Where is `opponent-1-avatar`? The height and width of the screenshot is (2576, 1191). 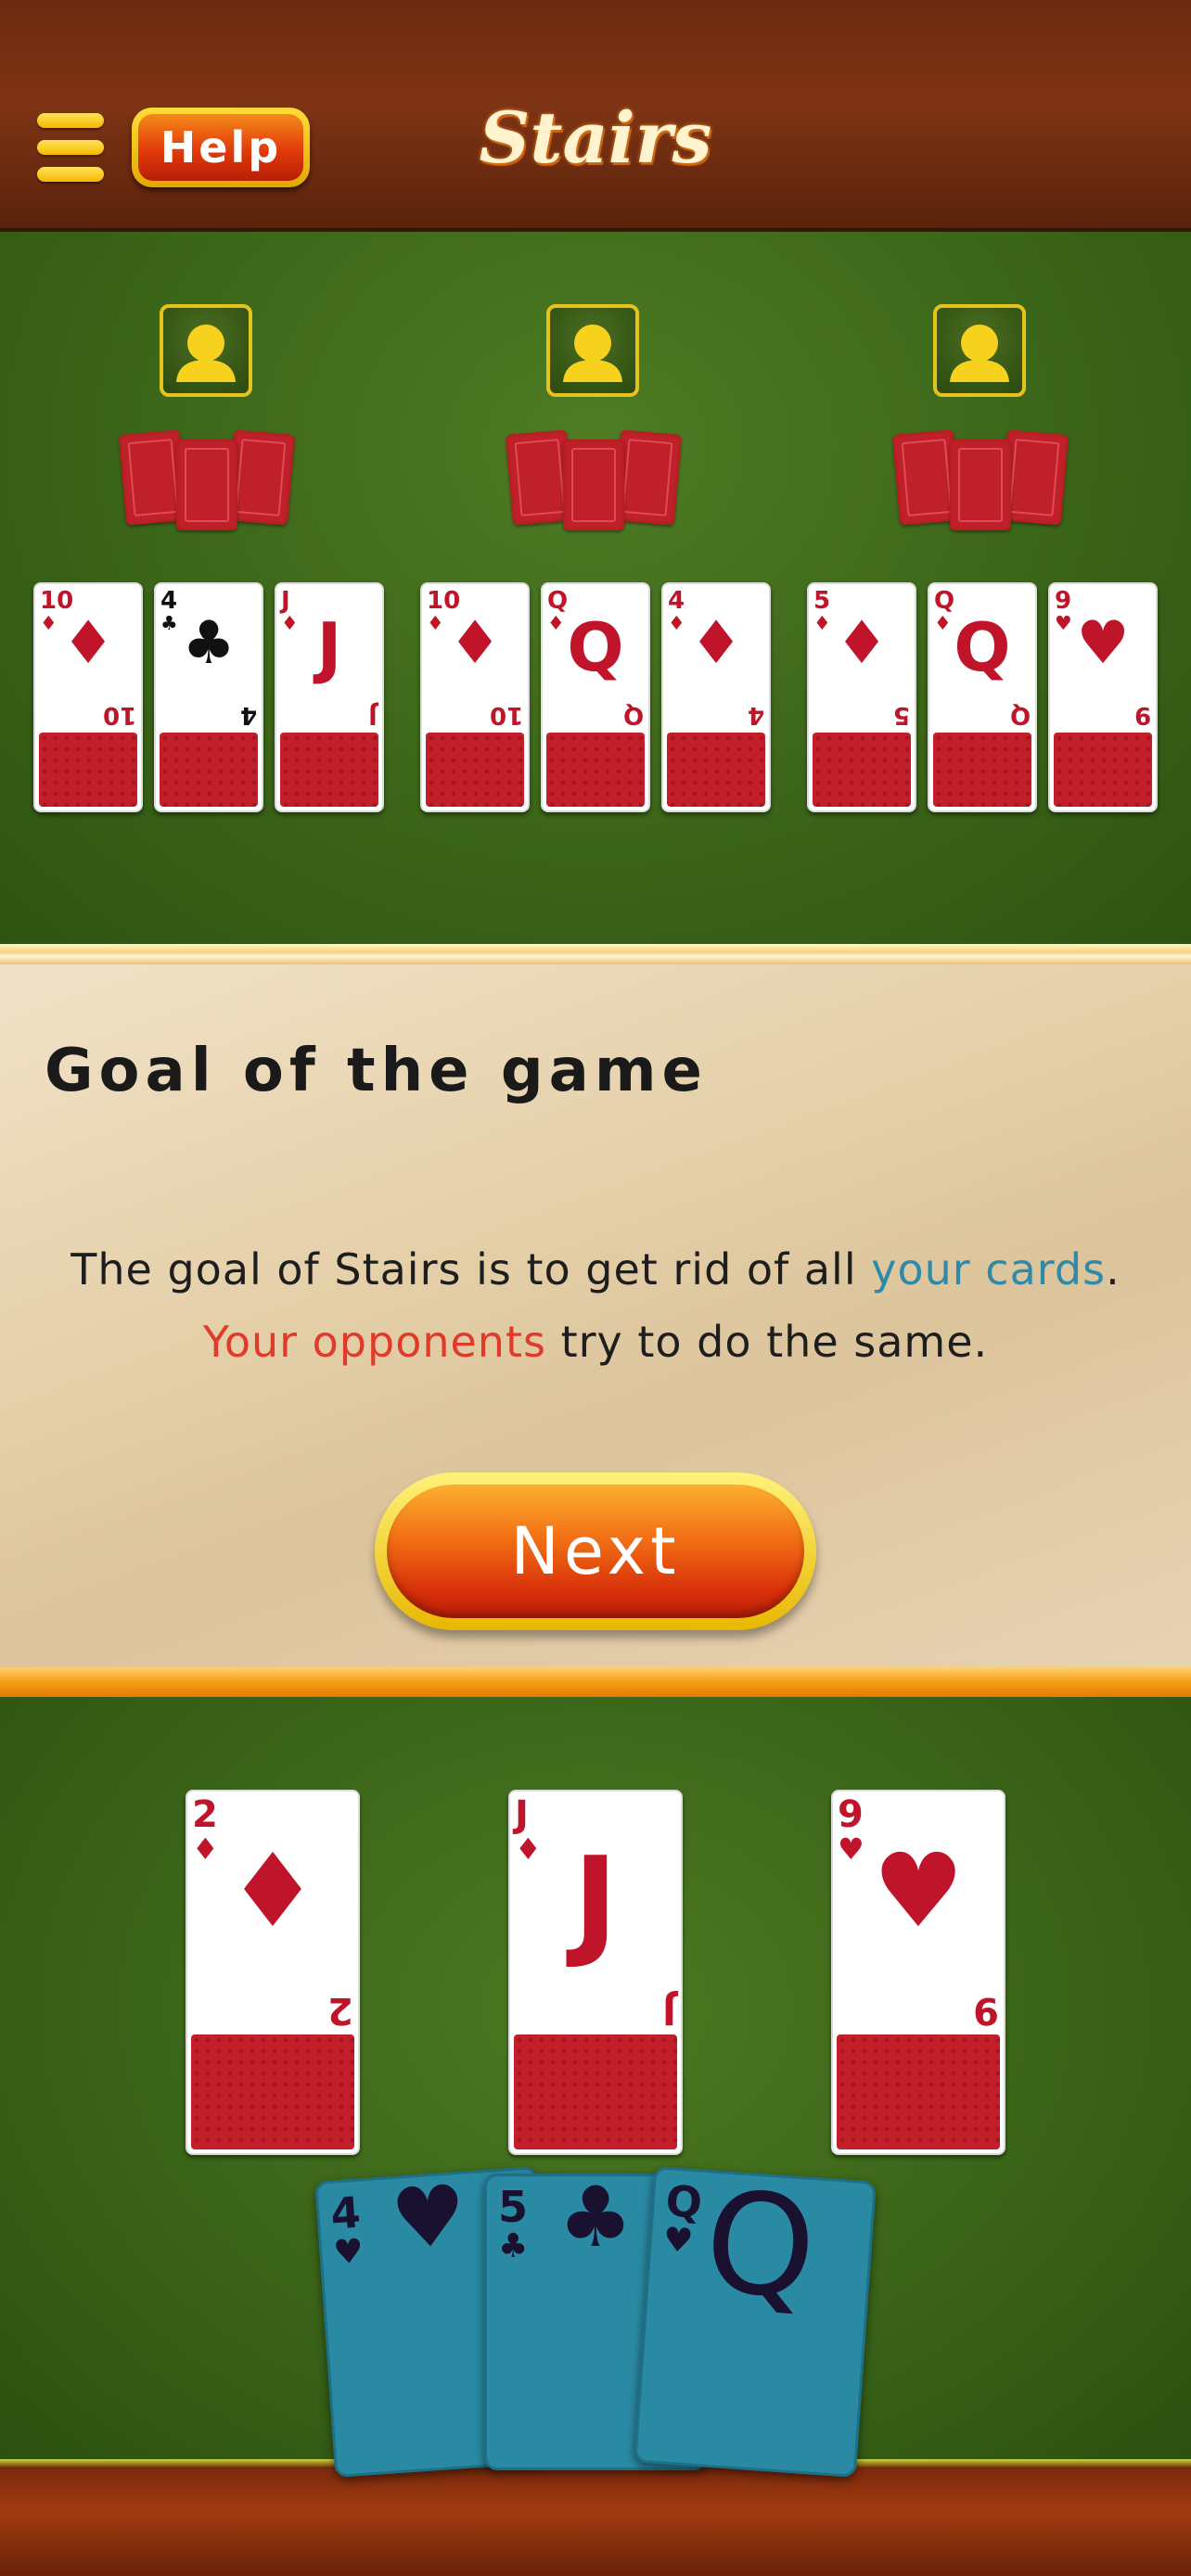 opponent-1-avatar is located at coordinates (206, 350).